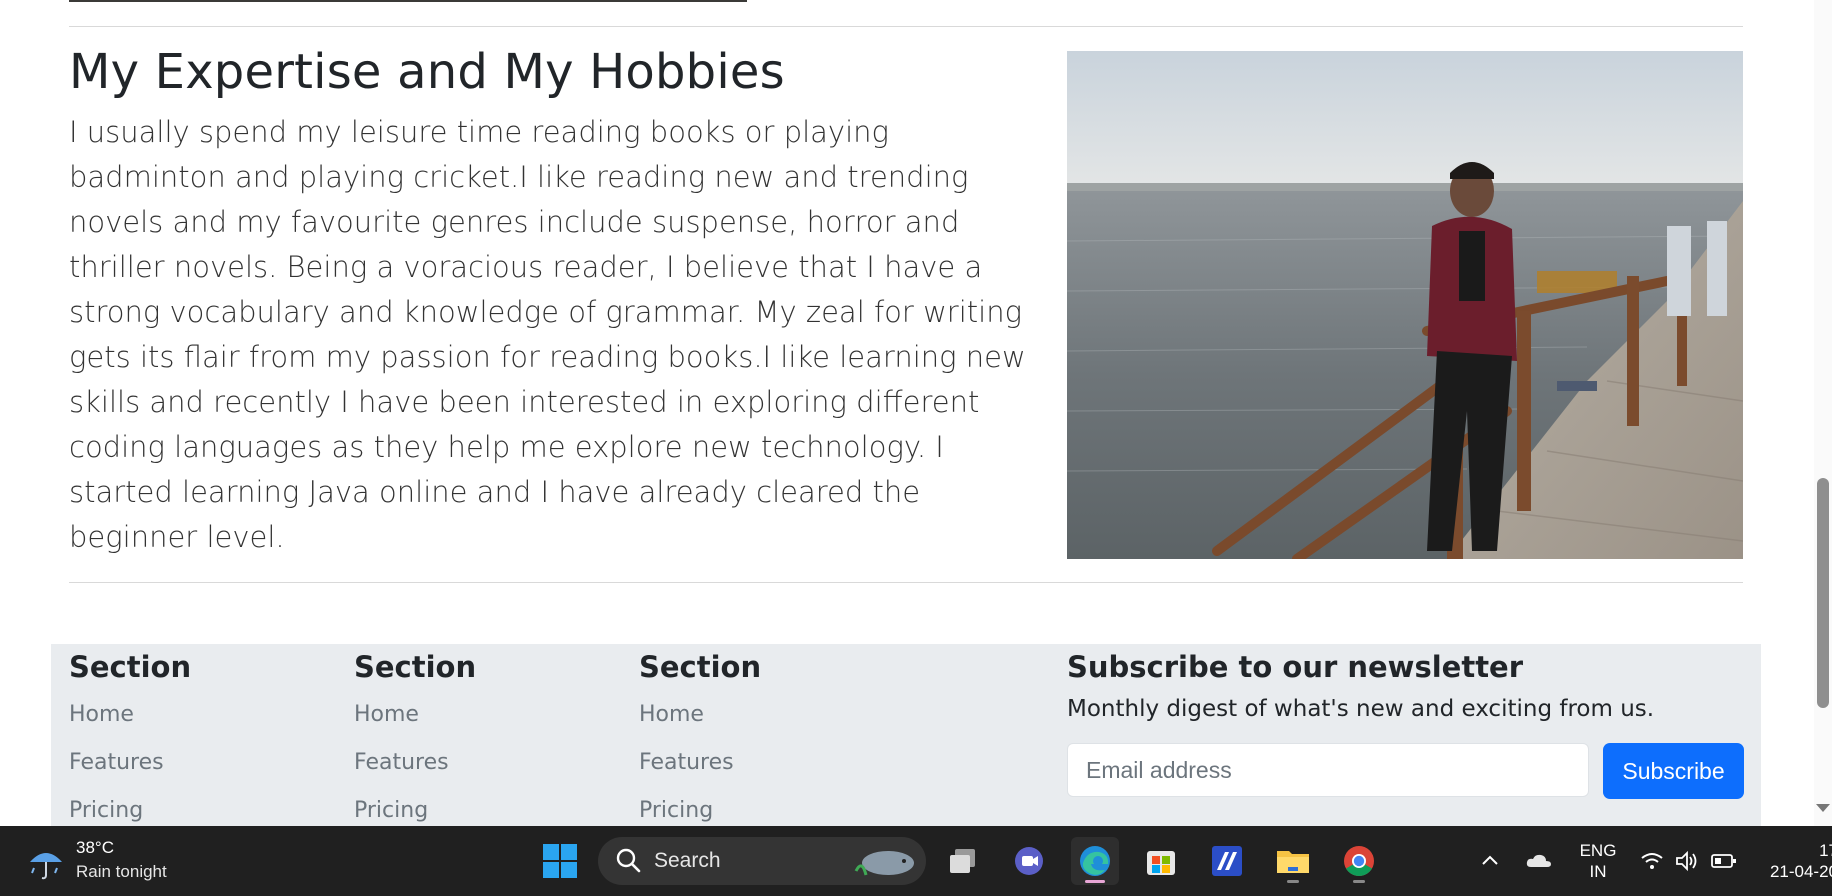 Image resolution: width=1832 pixels, height=896 pixels. What do you see at coordinates (1598, 861) in the screenshot?
I see `input-language: ENG IN` at bounding box center [1598, 861].